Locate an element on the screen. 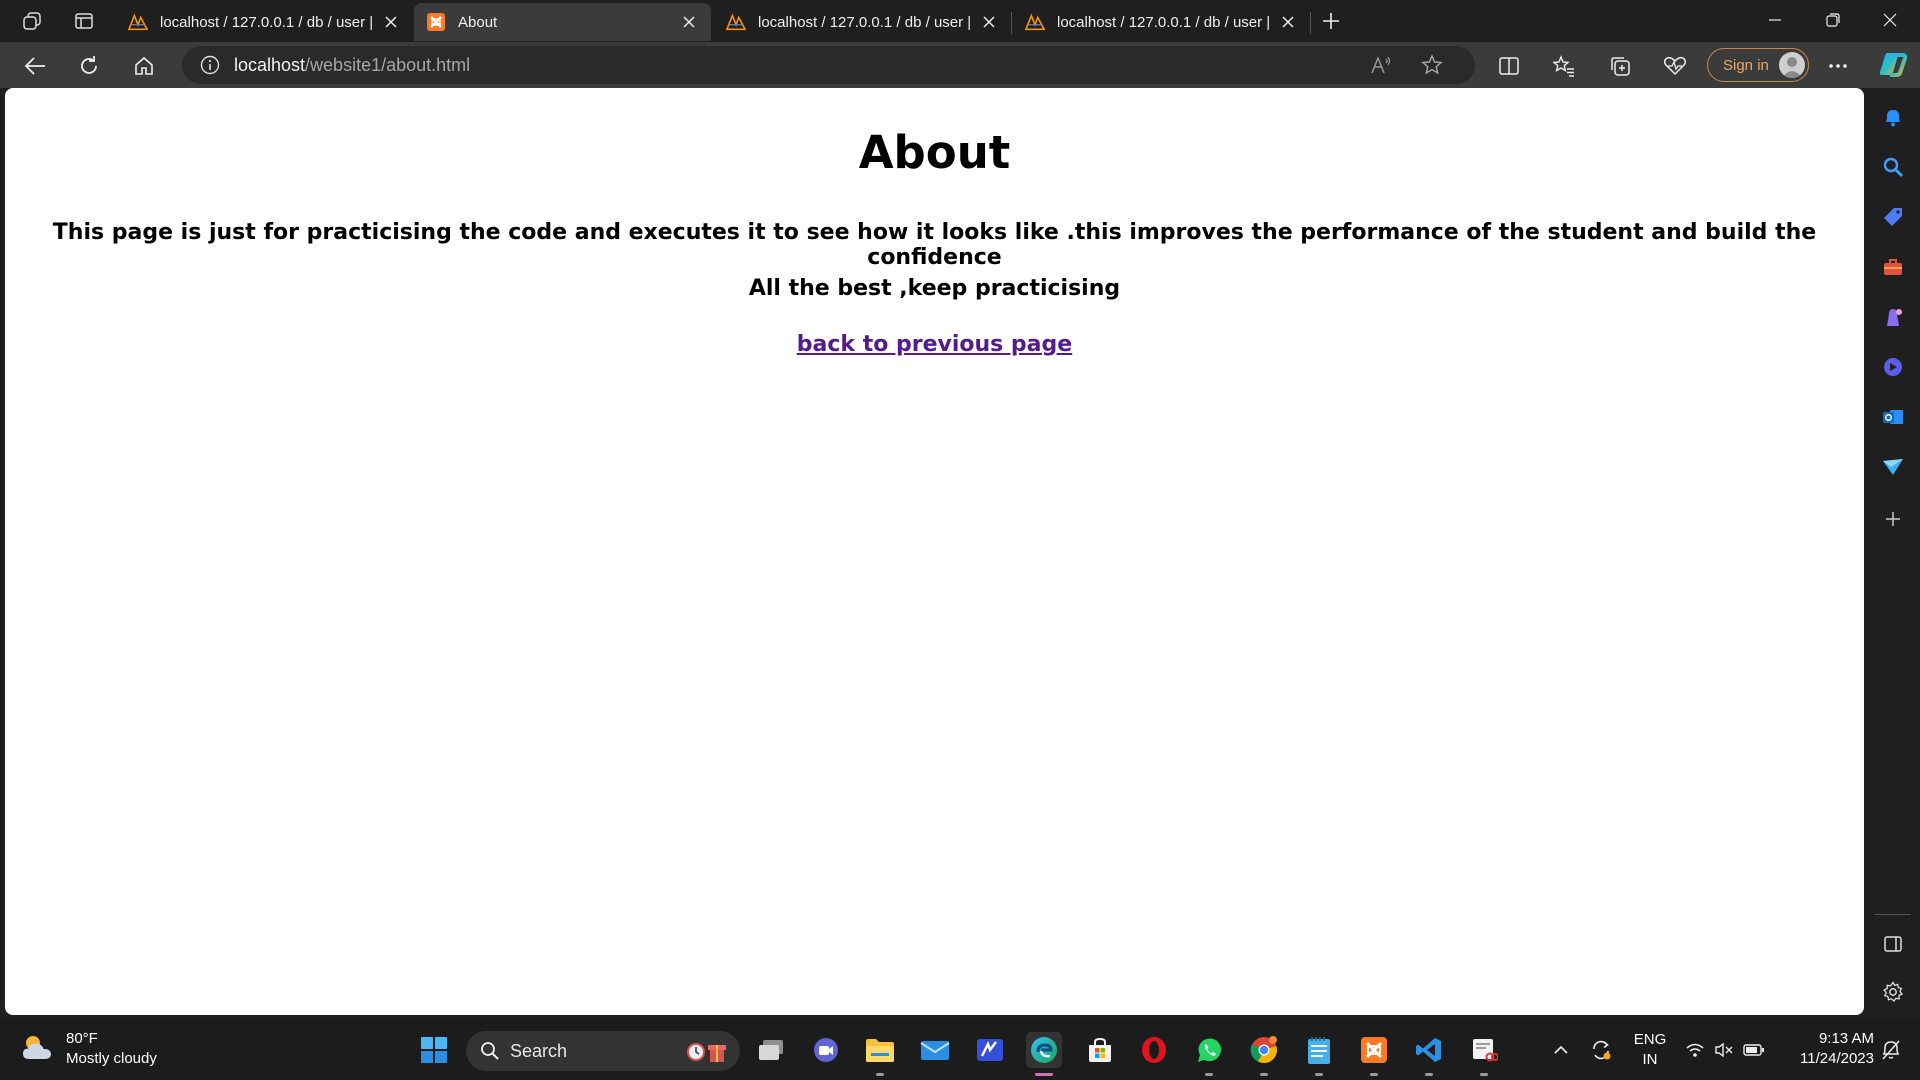  tab-phpmyadmin-3: localhost / 127.0.0.1 / db / user | is located at coordinates (1161, 22).